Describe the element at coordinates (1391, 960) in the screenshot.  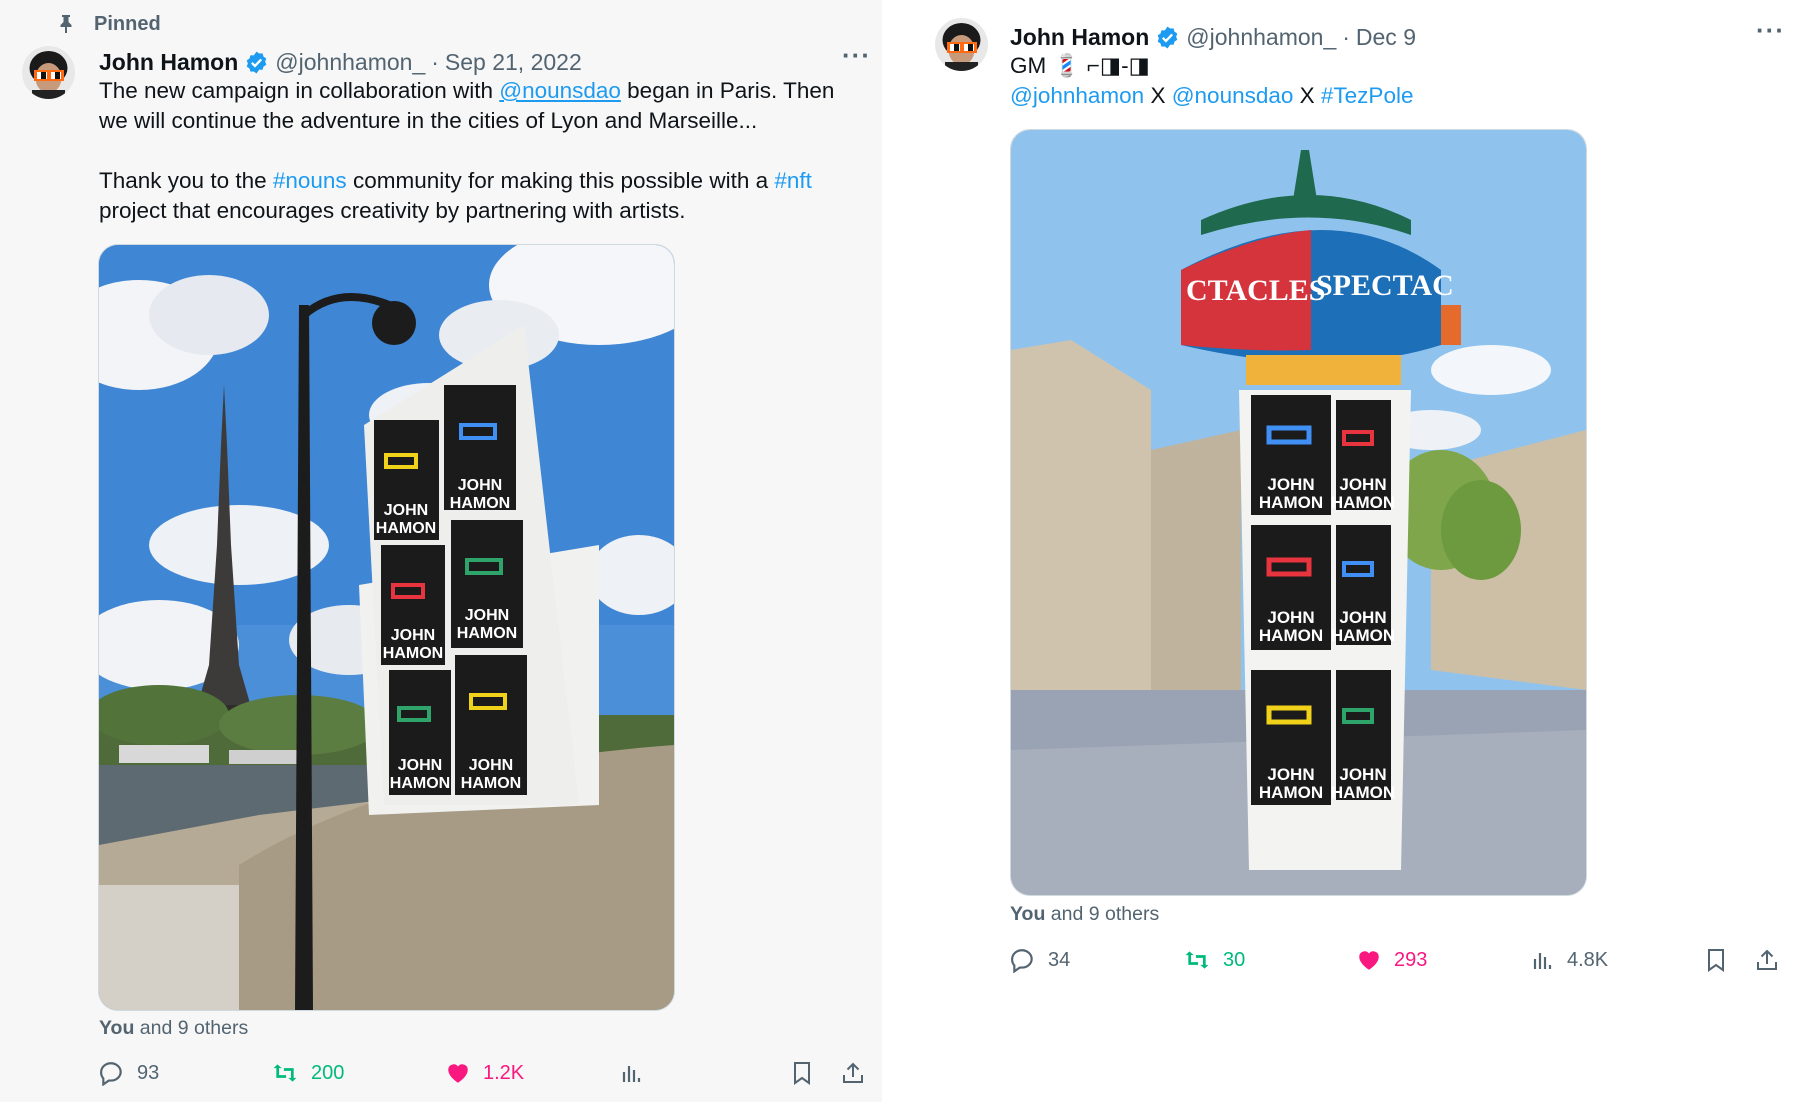
I see `like-button: 293` at that location.